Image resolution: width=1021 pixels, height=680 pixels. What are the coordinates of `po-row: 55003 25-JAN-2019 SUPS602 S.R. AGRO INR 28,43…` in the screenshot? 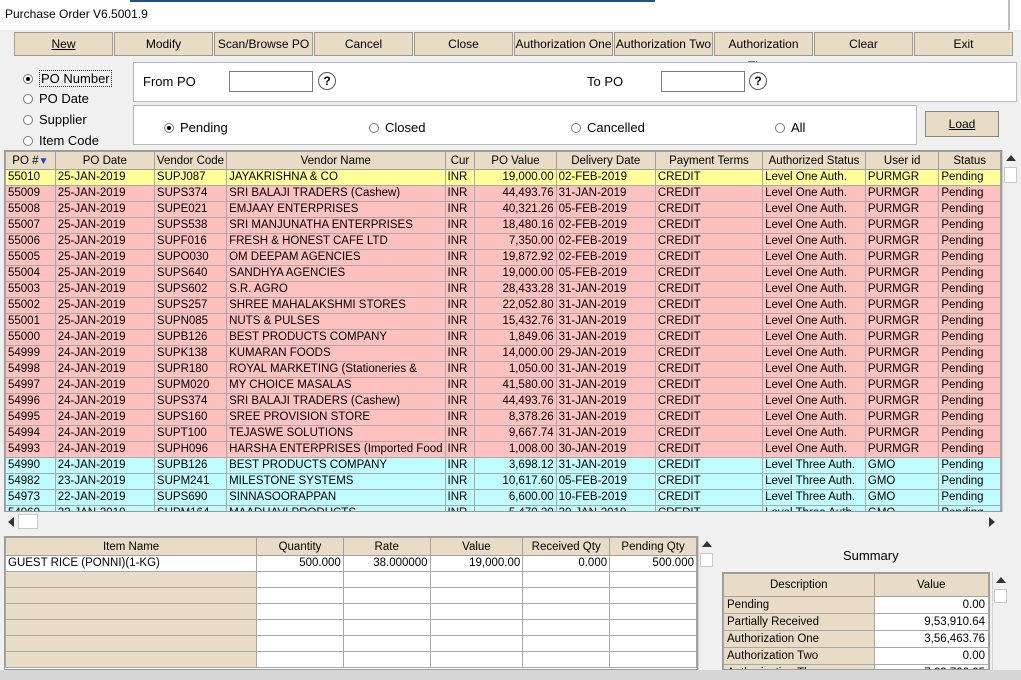 It's located at (503, 289).